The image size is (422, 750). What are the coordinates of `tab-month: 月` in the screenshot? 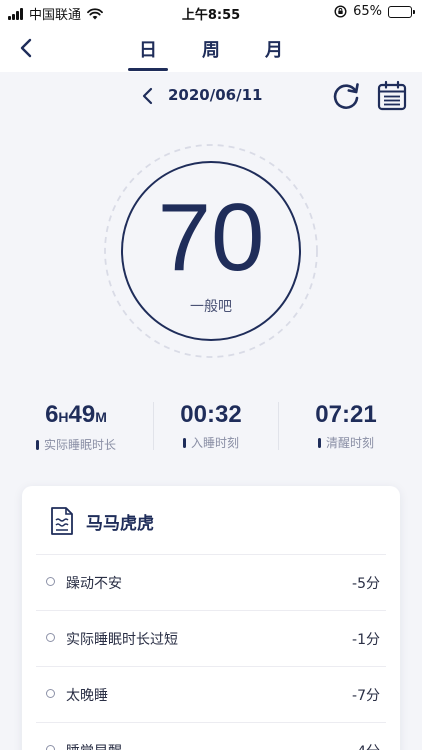 It's located at (274, 49).